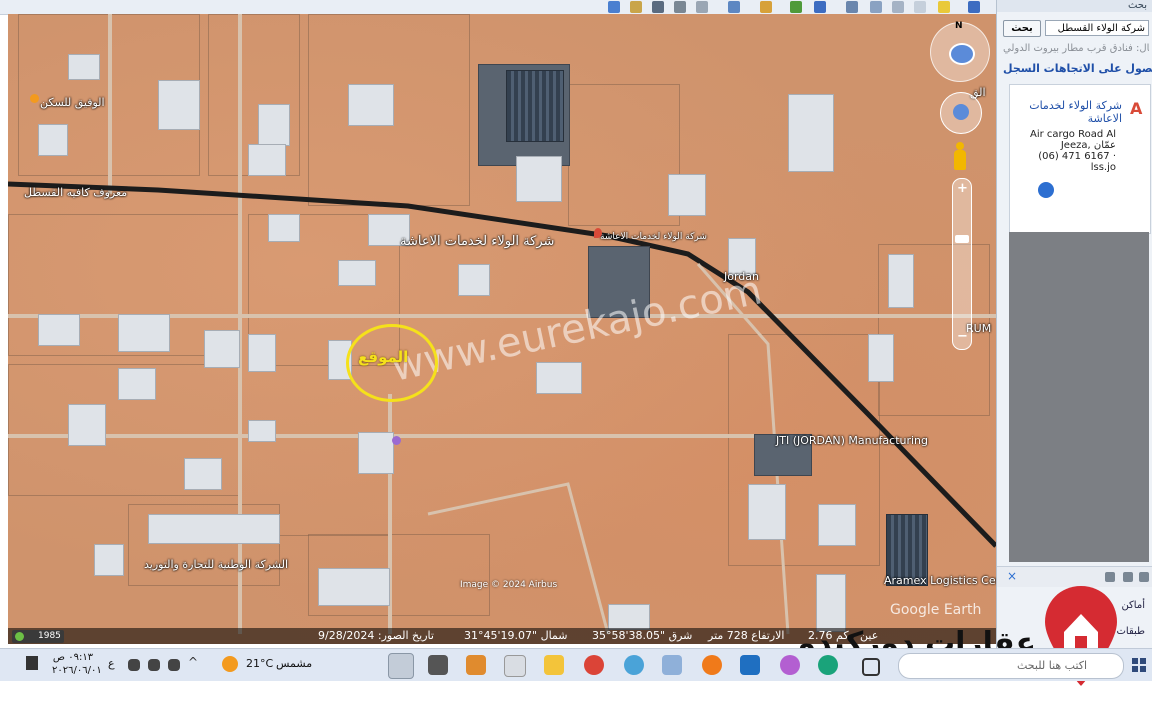 This screenshot has width=1152, height=720. What do you see at coordinates (658, 7) in the screenshot?
I see `save-icon` at bounding box center [658, 7].